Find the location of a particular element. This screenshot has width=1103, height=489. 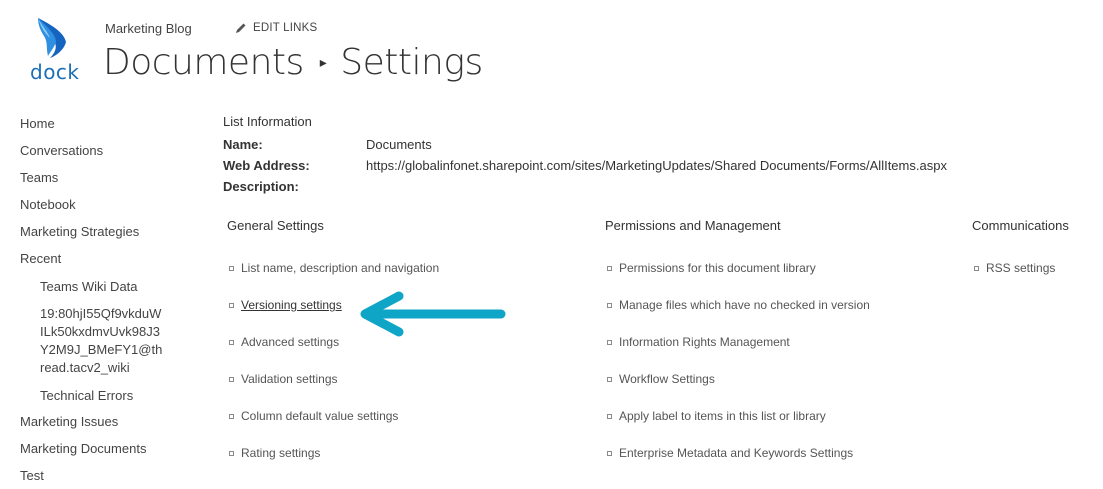

nav-item-recent: Recent is located at coordinates (105, 264).